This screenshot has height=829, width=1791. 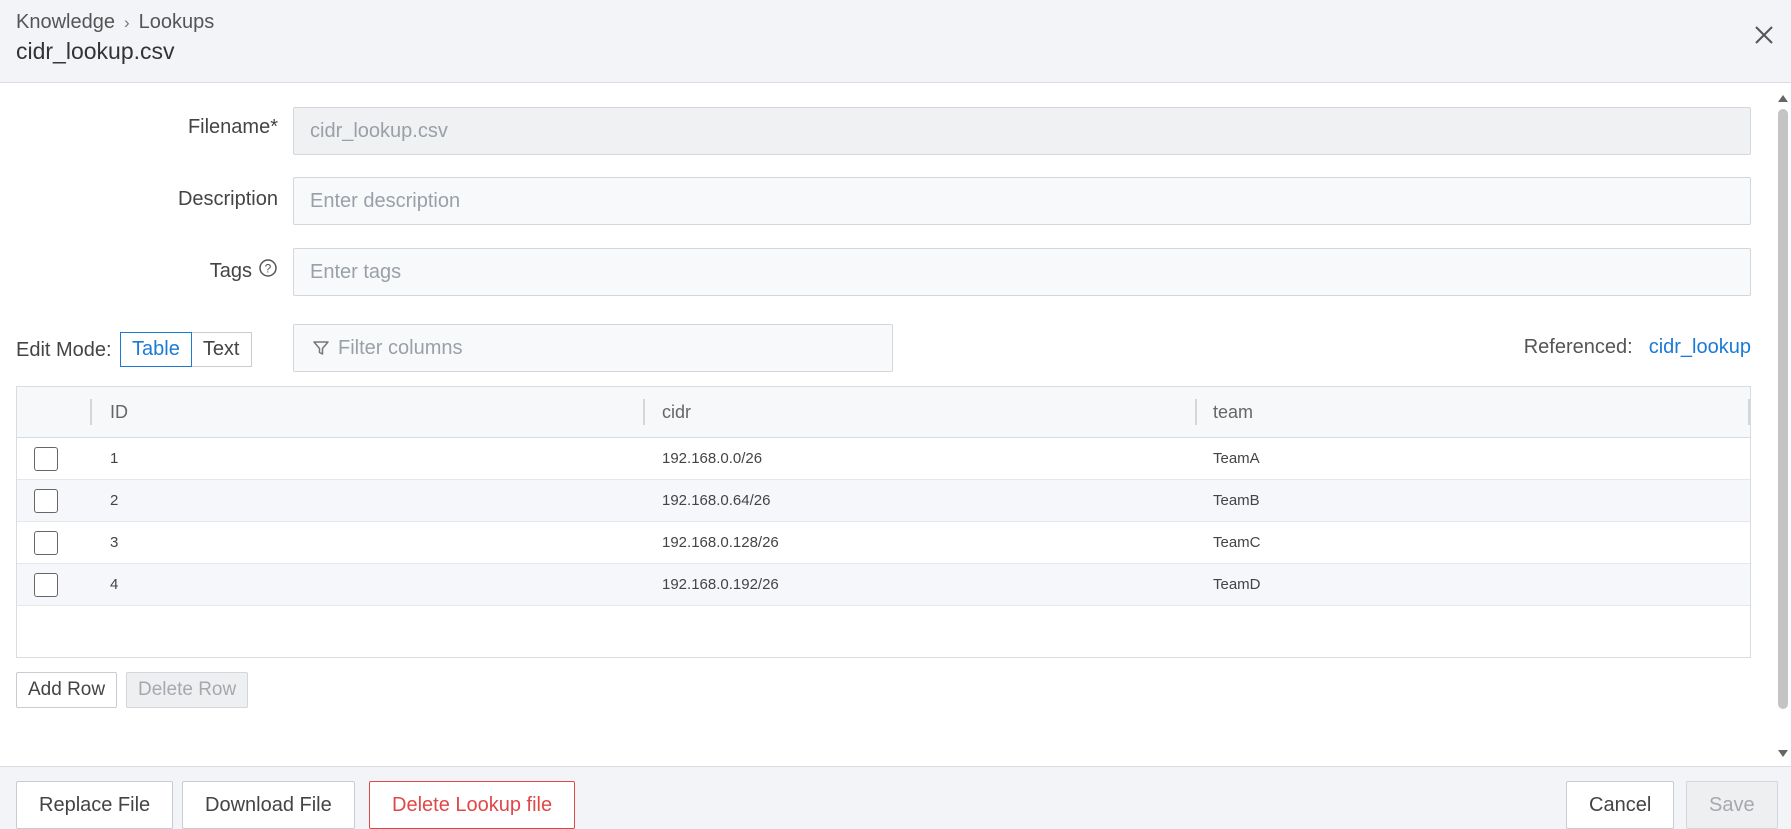 What do you see at coordinates (883, 459) in the screenshot?
I see `table-row: 1 192.168.0.0/26 TeamA` at bounding box center [883, 459].